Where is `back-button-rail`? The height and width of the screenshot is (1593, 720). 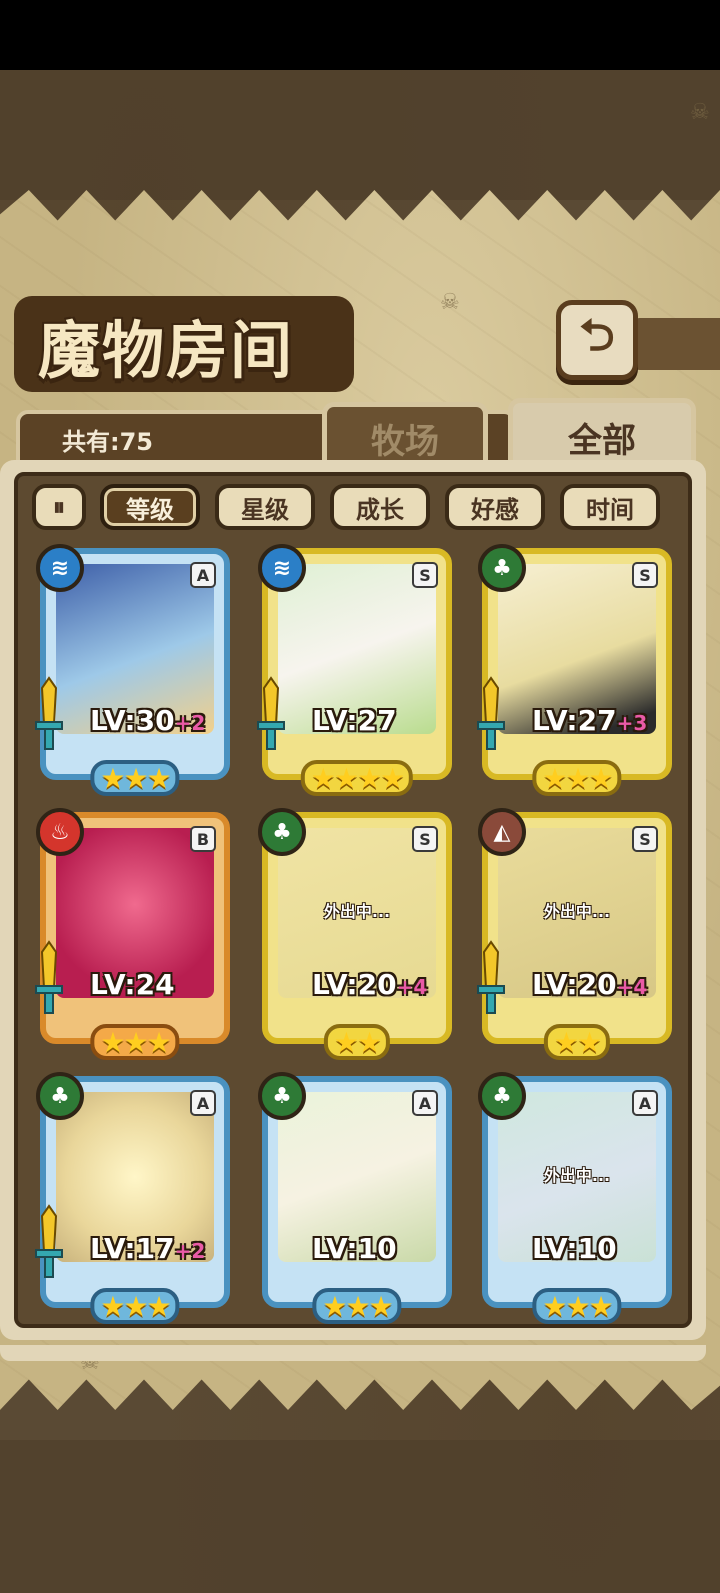
back-button-rail is located at coordinates (676, 344).